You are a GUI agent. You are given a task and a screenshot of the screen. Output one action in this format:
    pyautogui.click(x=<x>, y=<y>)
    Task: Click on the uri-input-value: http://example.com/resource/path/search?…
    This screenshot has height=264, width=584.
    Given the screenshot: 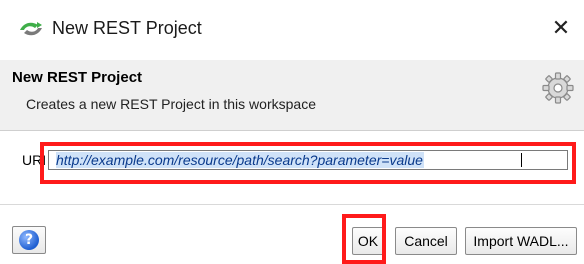 What is the action you would take?
    pyautogui.click(x=240, y=160)
    